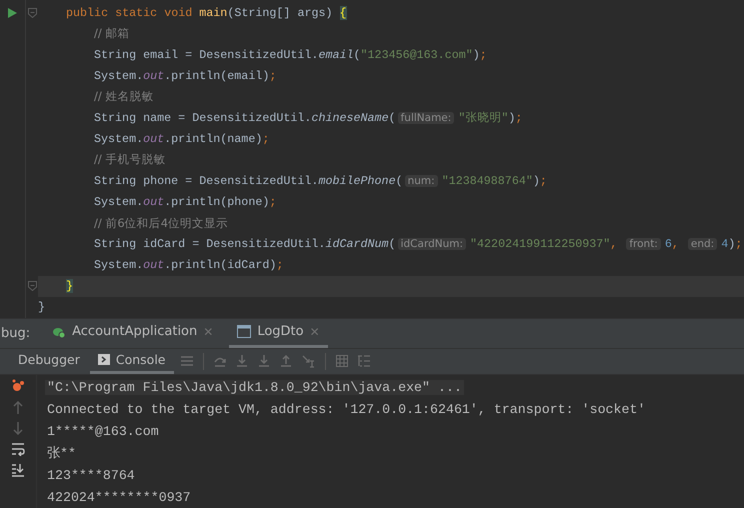 This screenshot has width=744, height=508. I want to click on code-line: }, so click(42, 307).